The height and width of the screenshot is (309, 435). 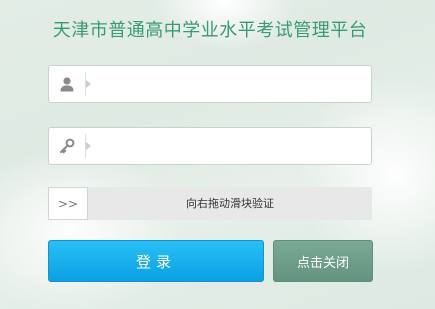 I want to click on key-icon, so click(x=67, y=146).